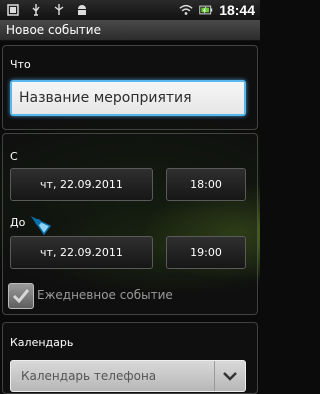 The height and width of the screenshot is (394, 320). I want to click on calendar-select: Календарь телефона, so click(128, 376).